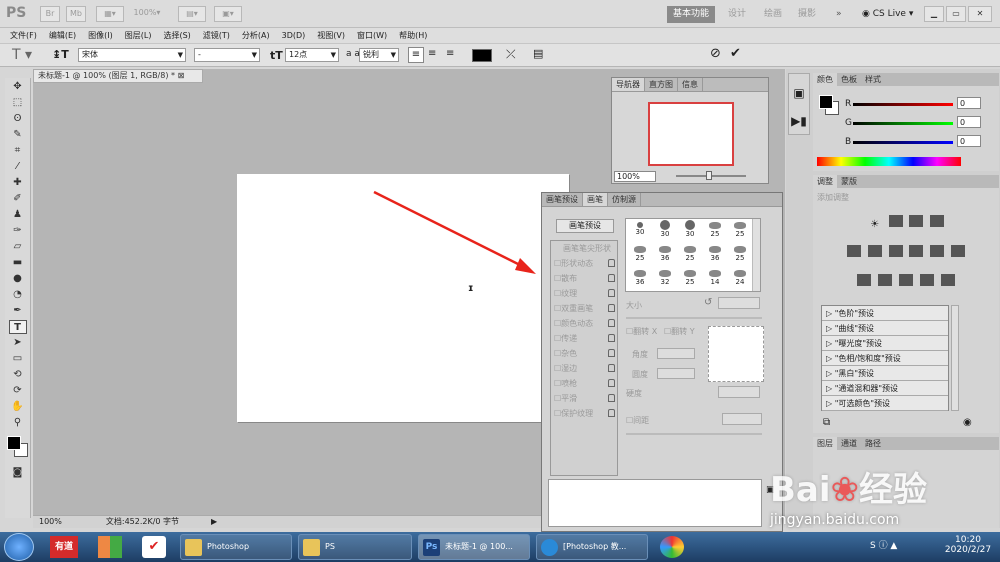 Image resolution: width=1000 pixels, height=562 pixels. What do you see at coordinates (756, 255) in the screenshot?
I see `brush-grid-scrollbar` at bounding box center [756, 255].